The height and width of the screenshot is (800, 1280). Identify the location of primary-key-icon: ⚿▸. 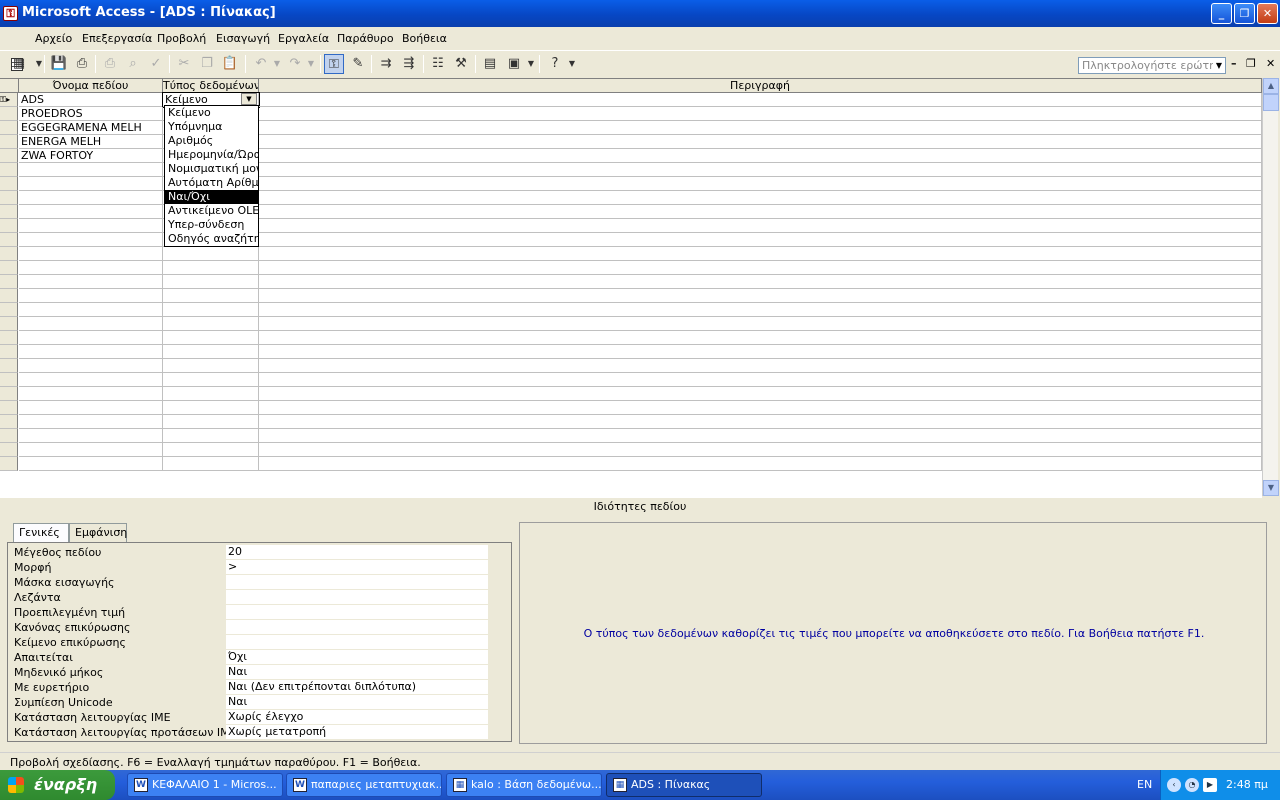
(9, 100).